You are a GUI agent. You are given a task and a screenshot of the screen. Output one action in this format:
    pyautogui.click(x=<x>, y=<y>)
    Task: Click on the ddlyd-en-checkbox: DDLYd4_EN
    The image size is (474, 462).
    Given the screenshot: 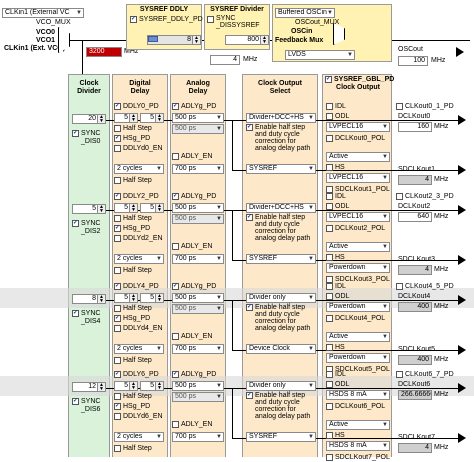 What is the action you would take?
    pyautogui.click(x=138, y=328)
    